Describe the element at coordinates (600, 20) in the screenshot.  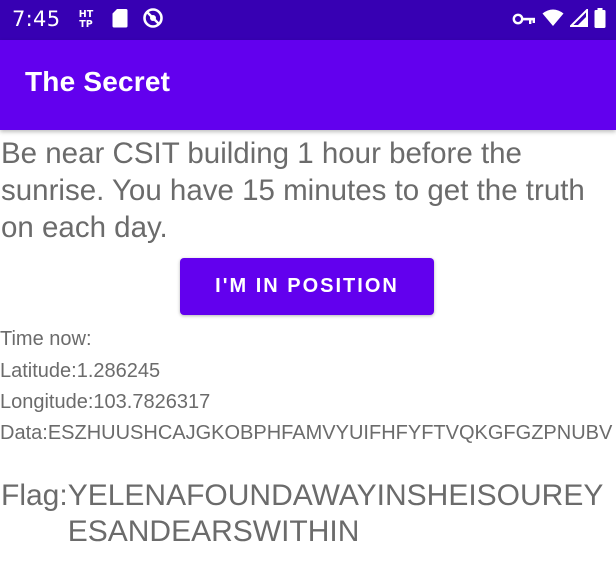
I see `battery-icon` at that location.